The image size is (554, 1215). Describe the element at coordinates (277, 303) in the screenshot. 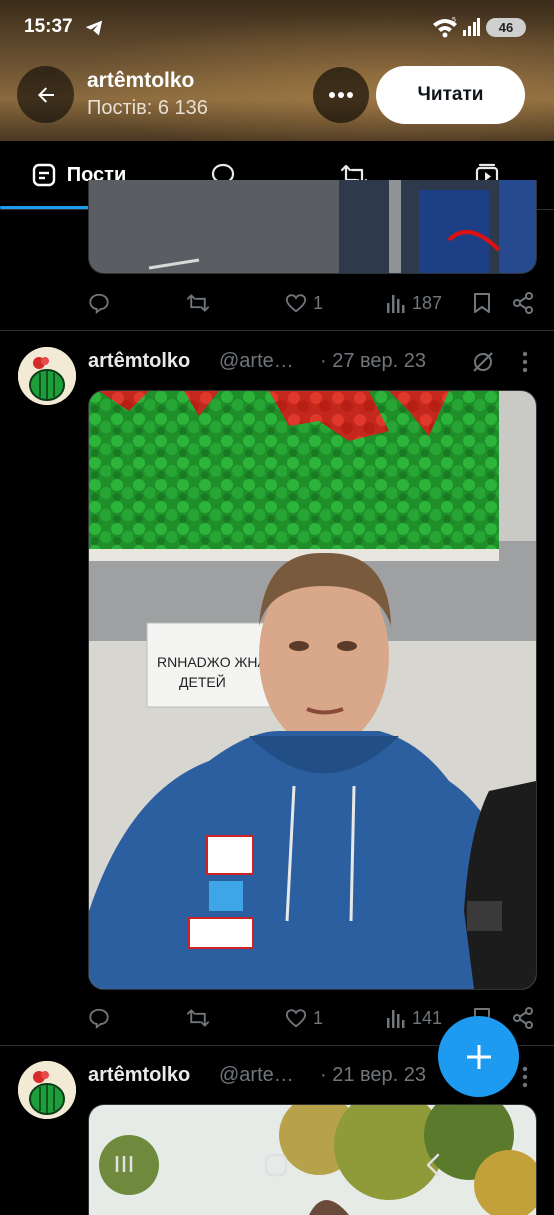

I see `post-actions: 1 187` at that location.